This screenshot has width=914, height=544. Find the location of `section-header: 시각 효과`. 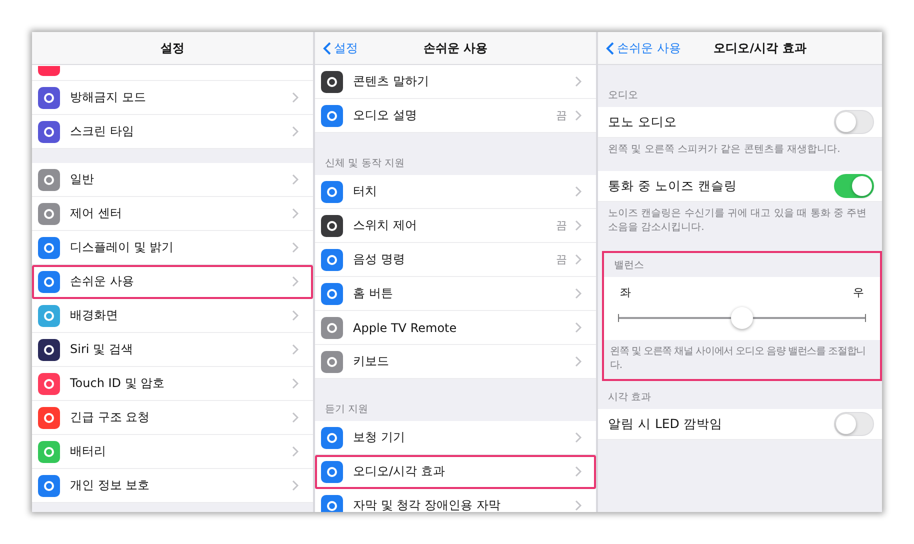

section-header: 시각 효과 is located at coordinates (629, 398).